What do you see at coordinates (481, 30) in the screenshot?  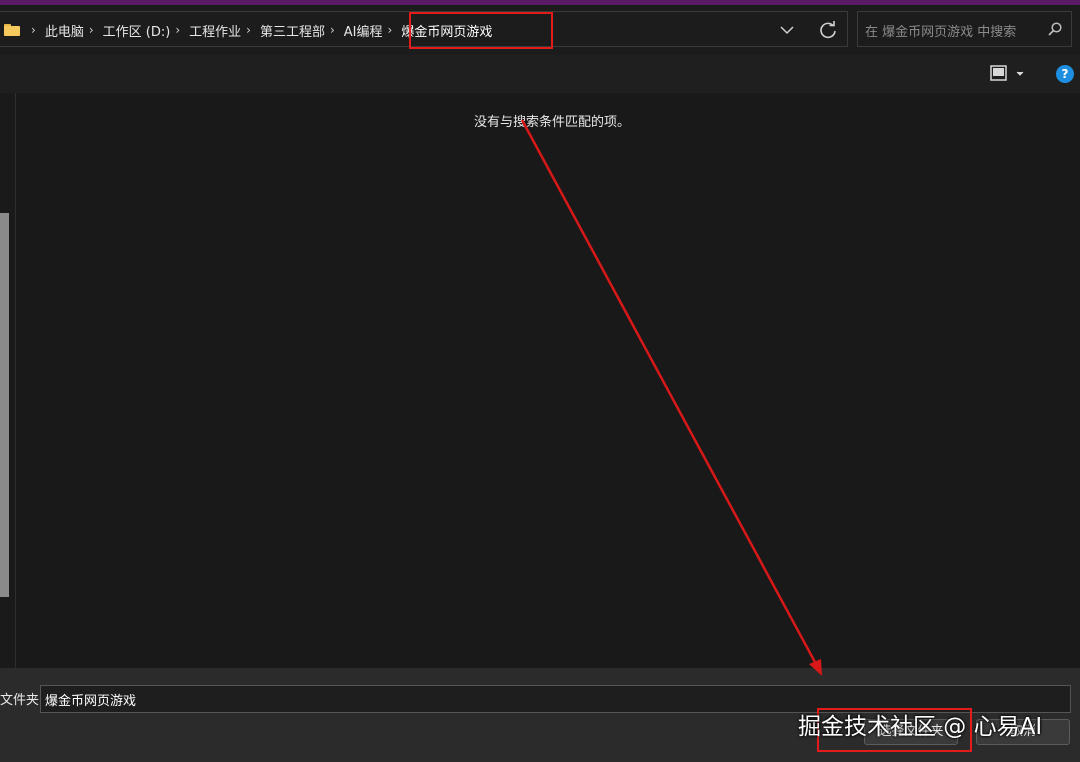 I see `highlight-box-breadcrumb` at bounding box center [481, 30].